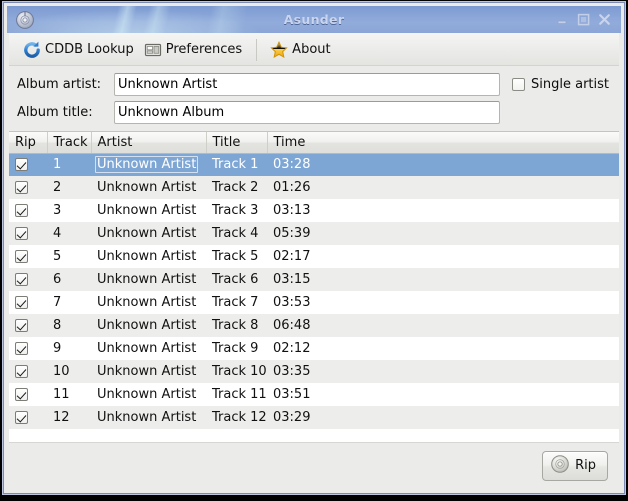 Image resolution: width=628 pixels, height=501 pixels. I want to click on single-artist-checkbox-box, so click(518, 84).